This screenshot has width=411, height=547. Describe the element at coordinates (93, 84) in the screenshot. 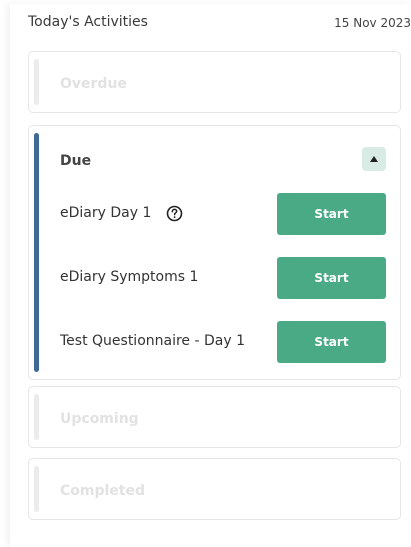

I see `section-overdue-label: Overdue` at that location.